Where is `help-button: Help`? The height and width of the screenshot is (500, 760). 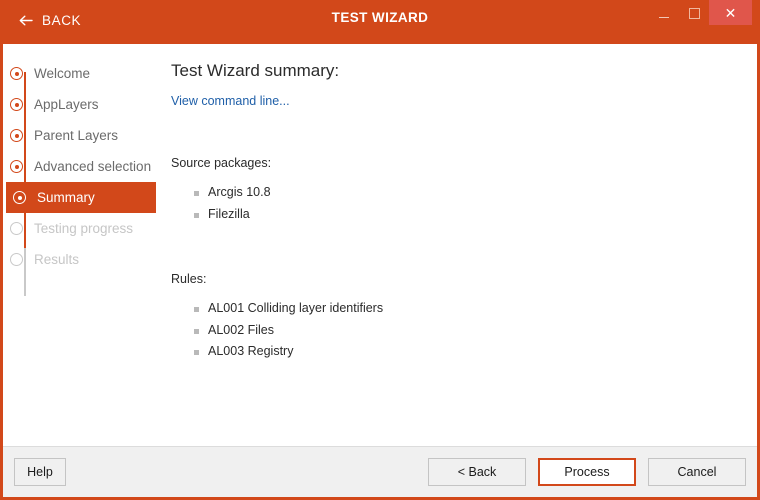
help-button: Help is located at coordinates (40, 472).